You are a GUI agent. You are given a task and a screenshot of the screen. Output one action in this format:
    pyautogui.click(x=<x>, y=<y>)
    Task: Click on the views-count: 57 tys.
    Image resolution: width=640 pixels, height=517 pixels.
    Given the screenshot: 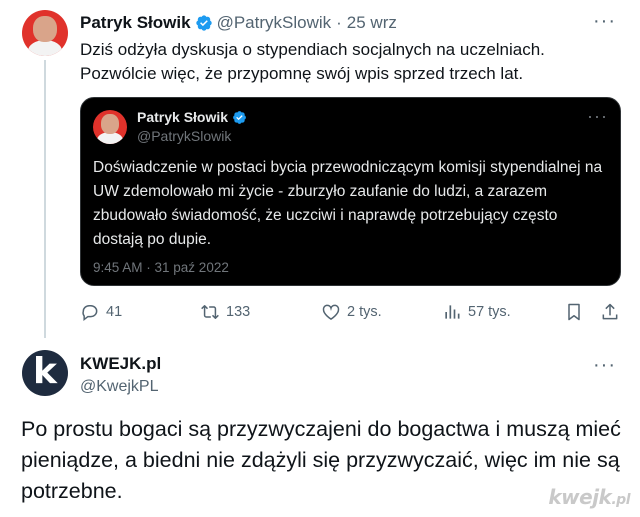 What is the action you would take?
    pyautogui.click(x=489, y=312)
    